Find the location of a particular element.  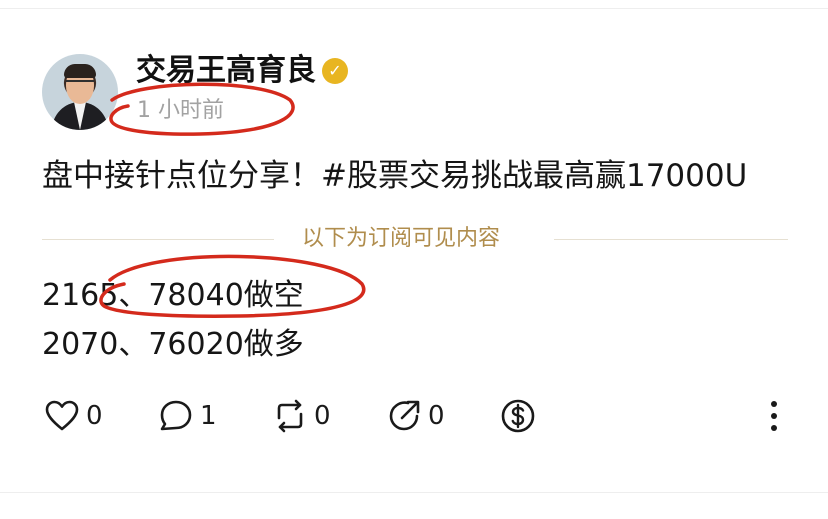

divider-line-left is located at coordinates (158, 239).